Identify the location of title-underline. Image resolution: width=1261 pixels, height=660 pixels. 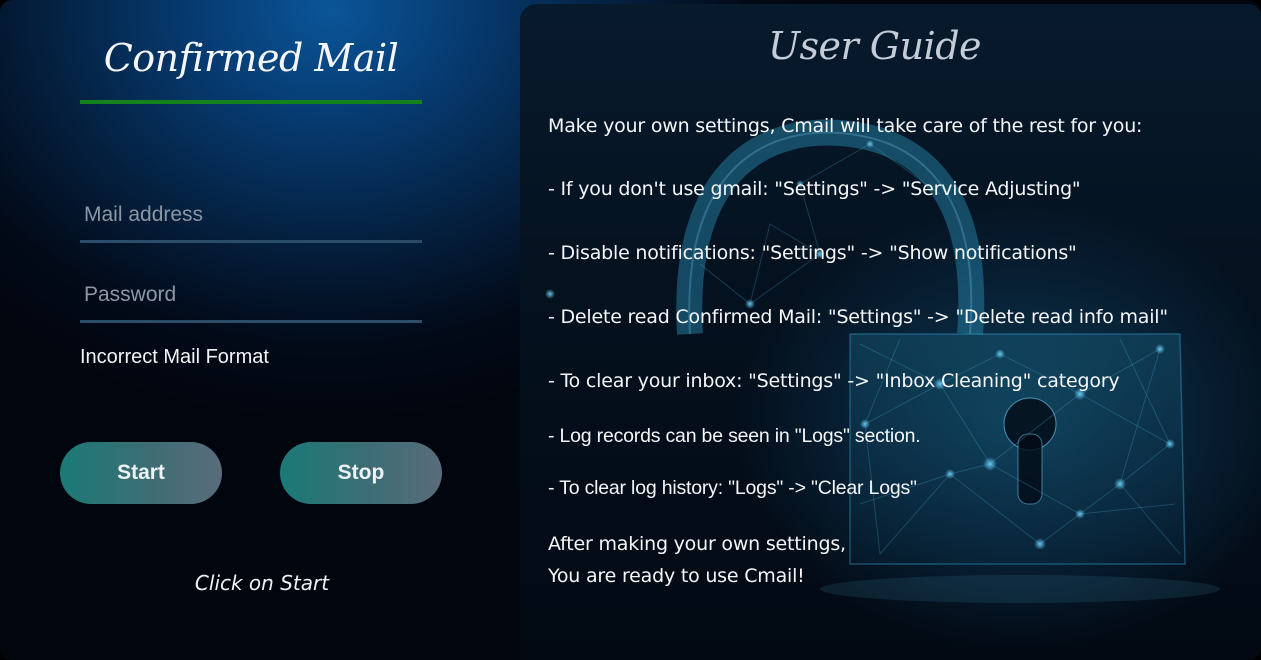
(251, 102).